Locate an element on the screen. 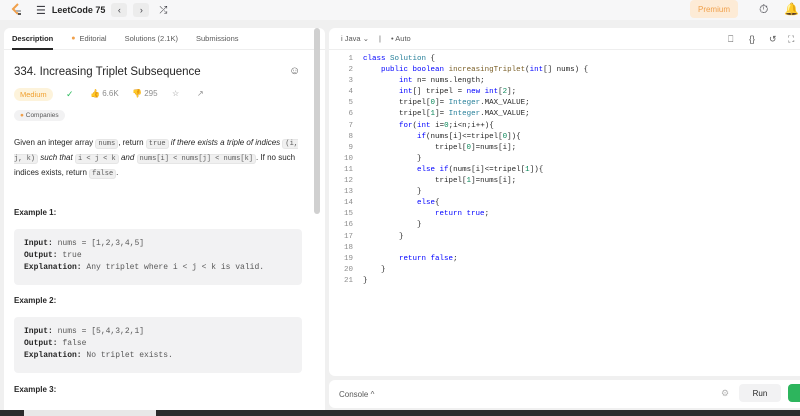  tab-solutions: Solutions (2.1K) is located at coordinates (151, 39).